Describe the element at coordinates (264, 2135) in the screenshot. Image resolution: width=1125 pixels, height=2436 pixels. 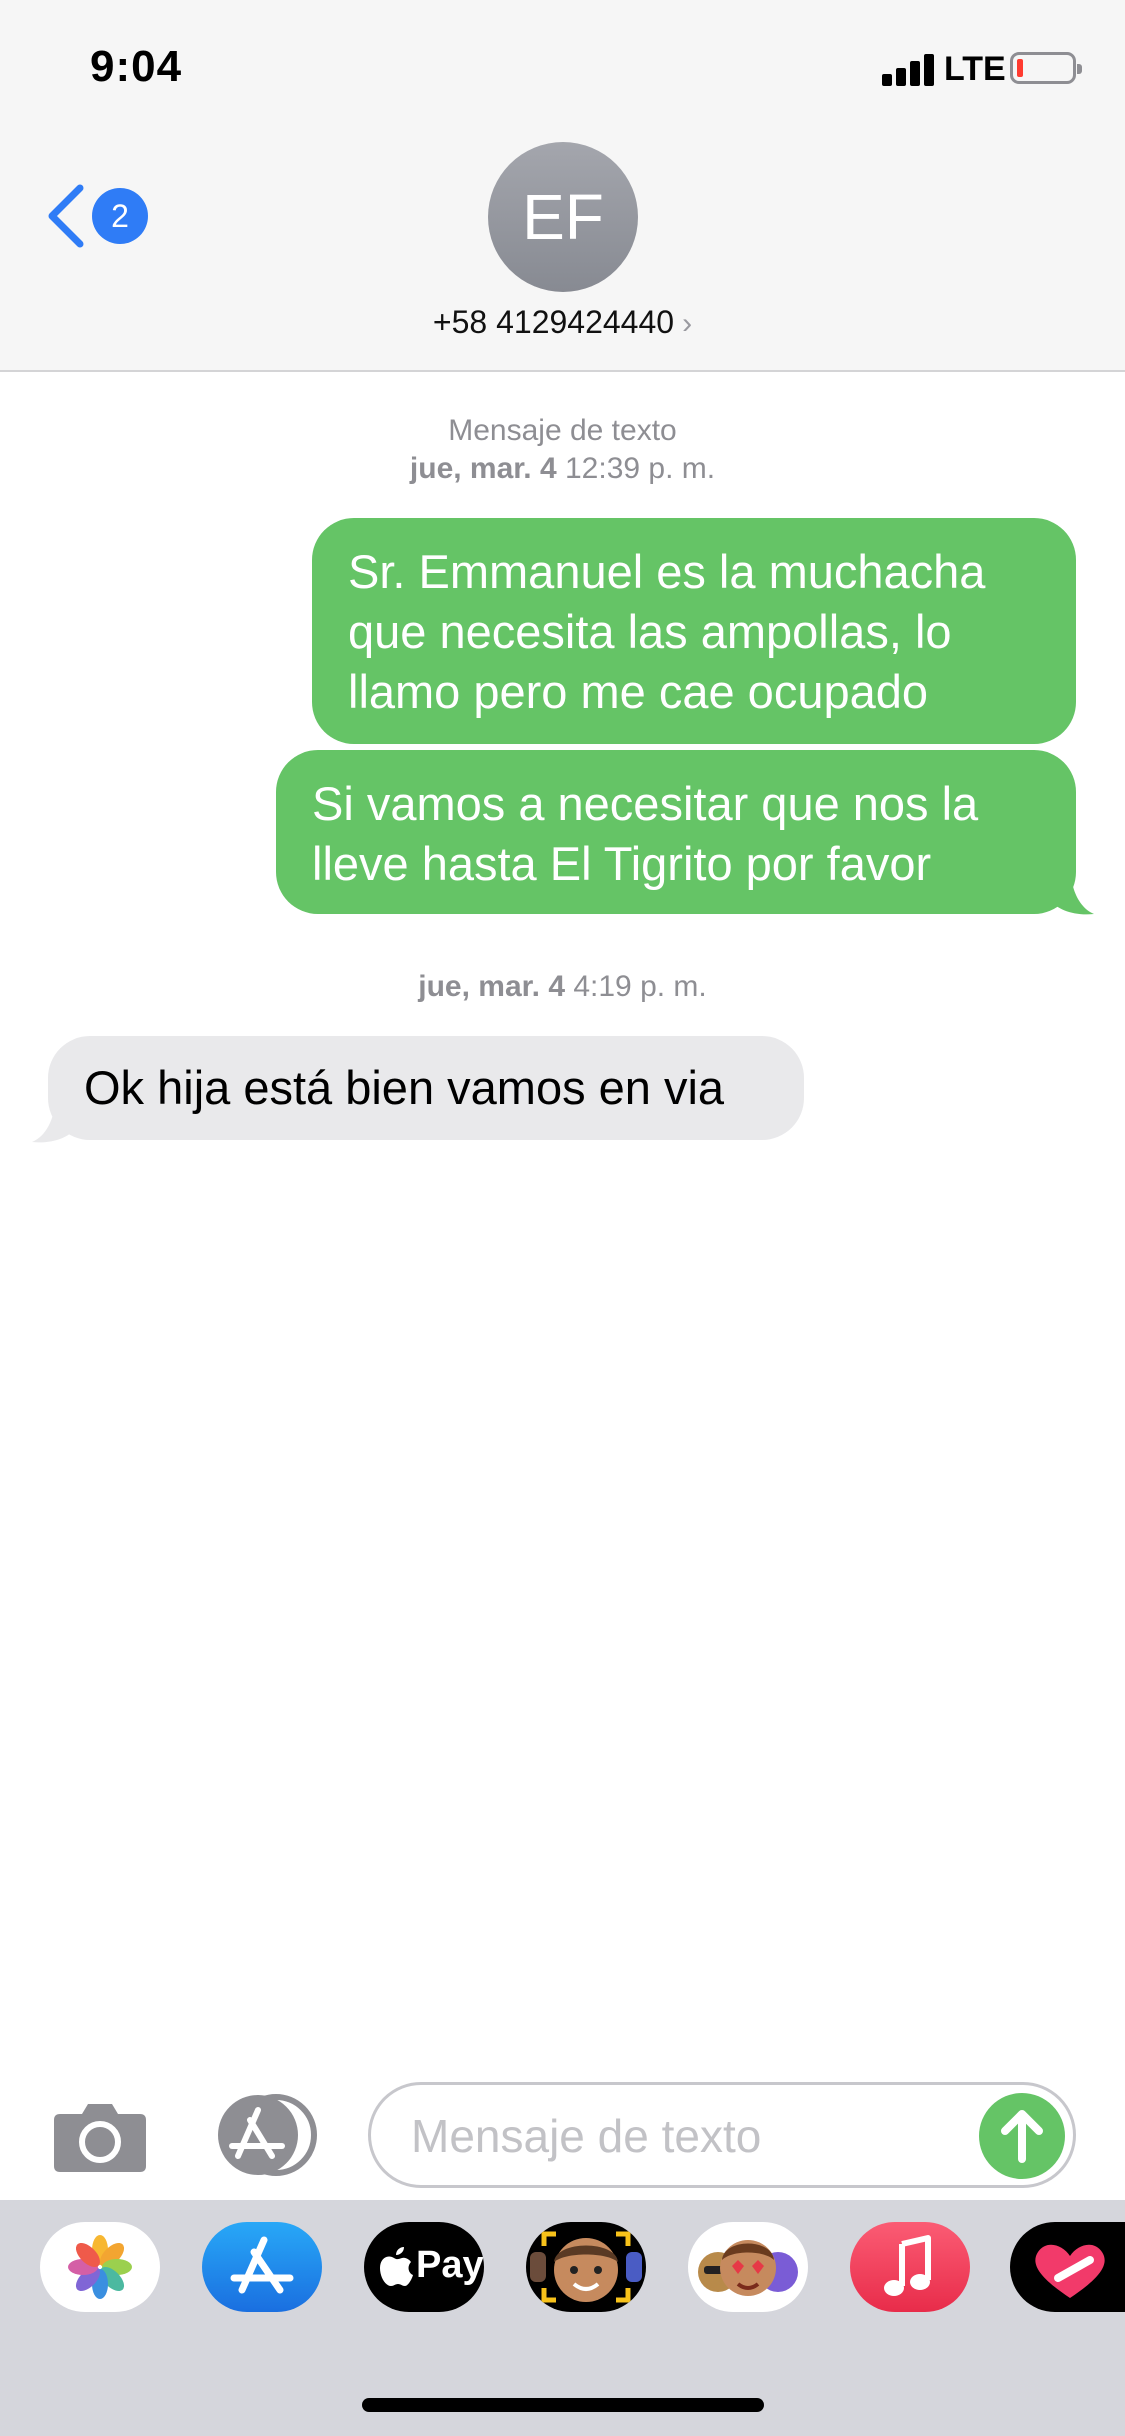
I see `app-store-toggle-icon` at that location.